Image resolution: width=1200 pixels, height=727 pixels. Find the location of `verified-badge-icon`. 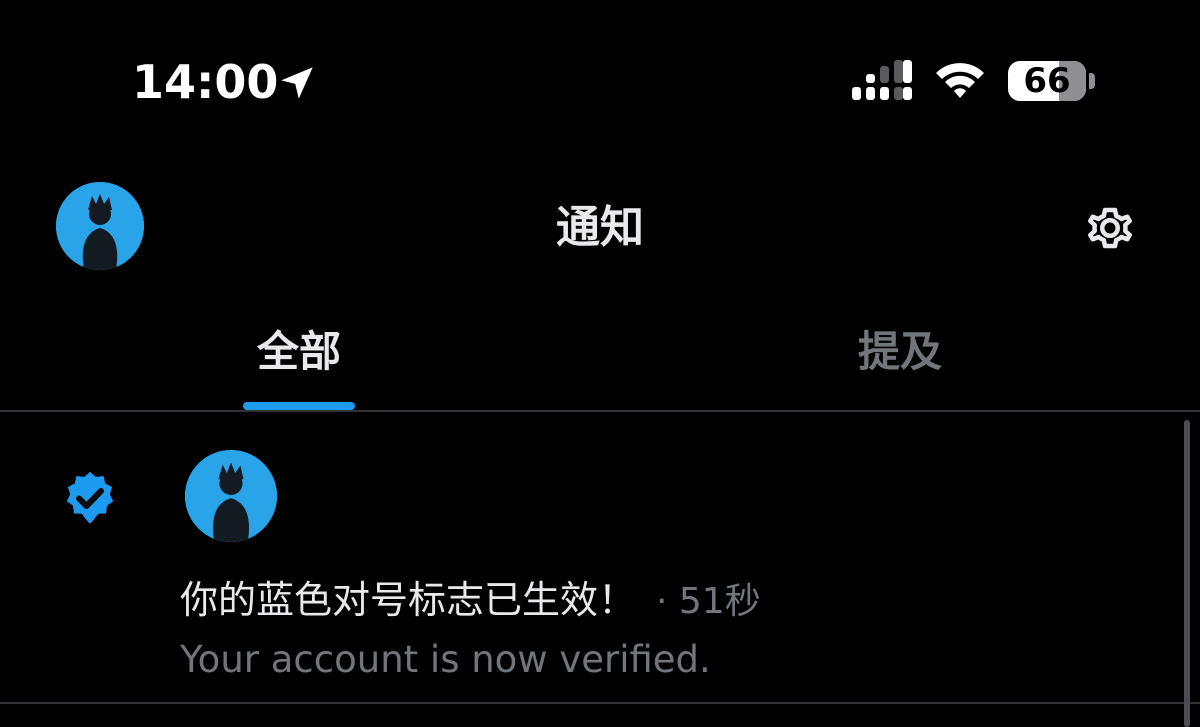

verified-badge-icon is located at coordinates (90, 497).